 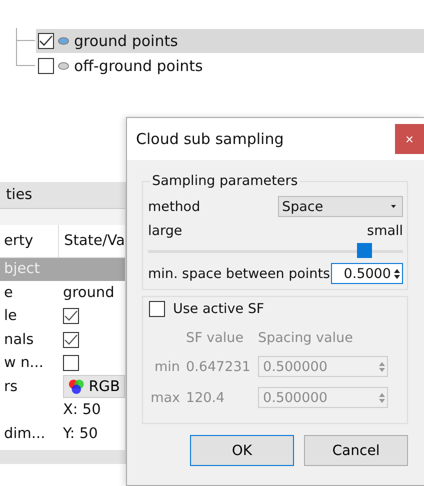 I want to click on color-button: RGB, so click(x=94, y=386).